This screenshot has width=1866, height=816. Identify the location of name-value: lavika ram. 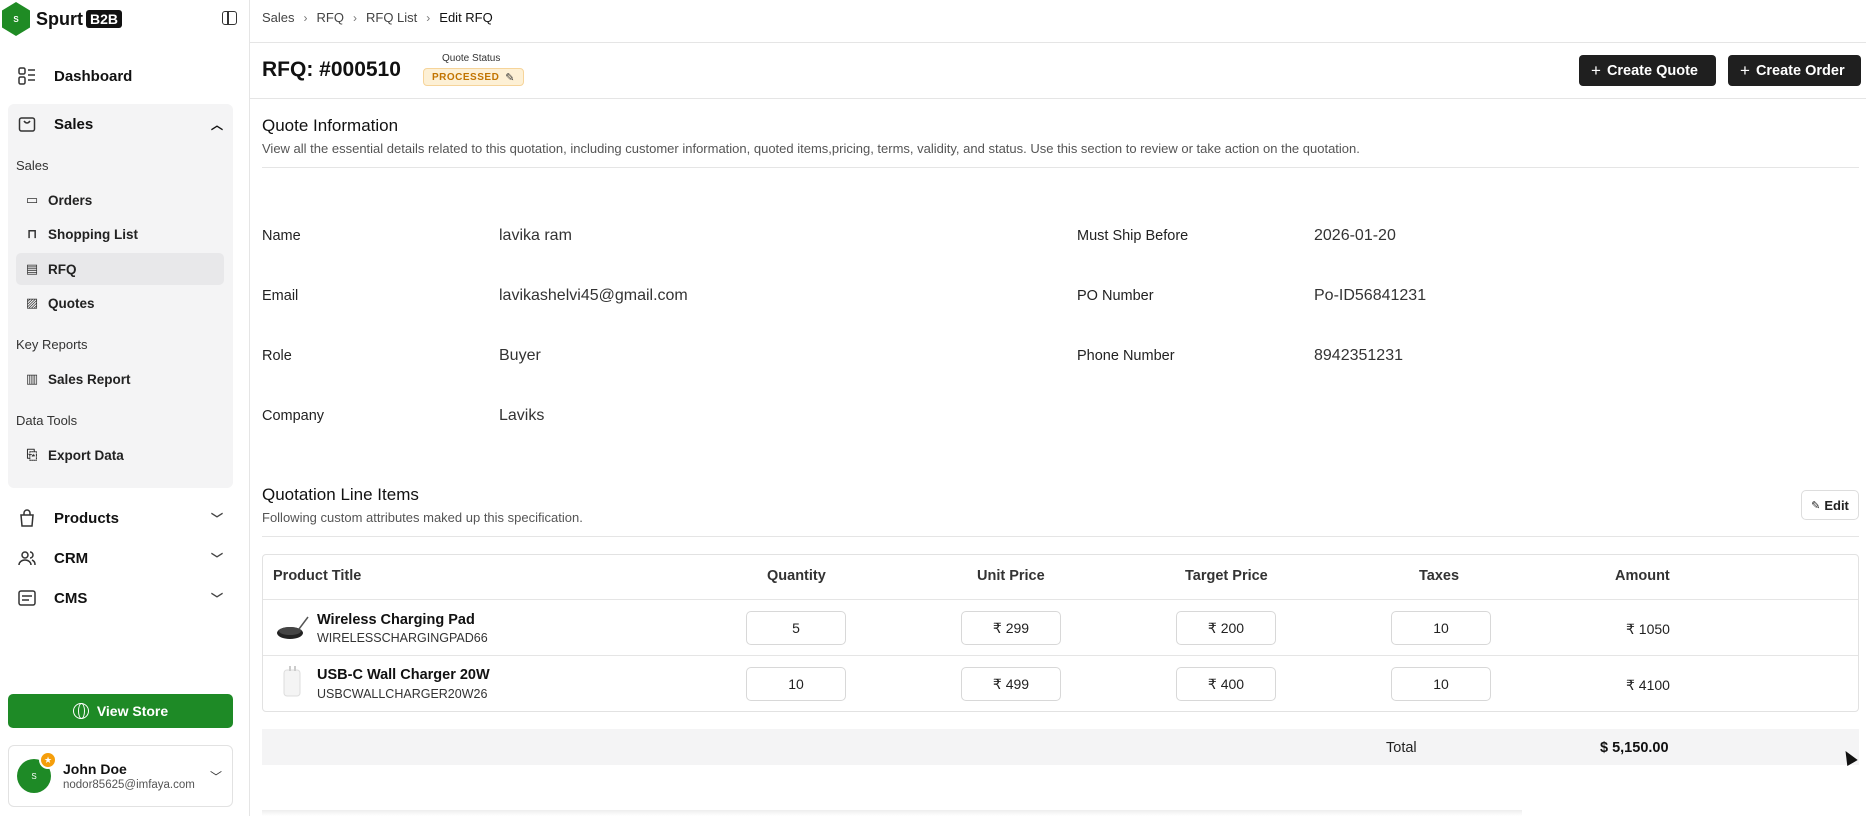
(535, 235).